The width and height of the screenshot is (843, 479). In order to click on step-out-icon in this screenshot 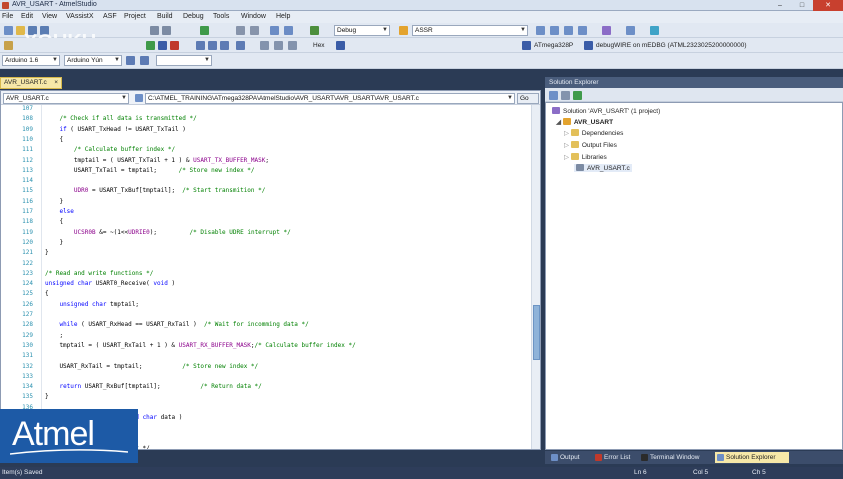, I will do `click(224, 45)`.